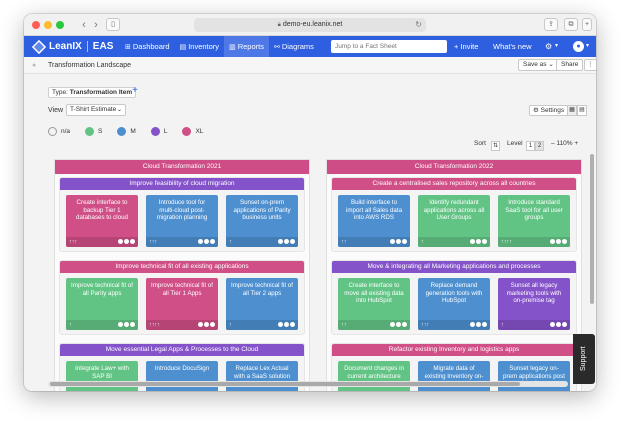 This screenshot has height=421, width=620. Describe the element at coordinates (418, 25) in the screenshot. I see `reload-icon: ↻` at that location.